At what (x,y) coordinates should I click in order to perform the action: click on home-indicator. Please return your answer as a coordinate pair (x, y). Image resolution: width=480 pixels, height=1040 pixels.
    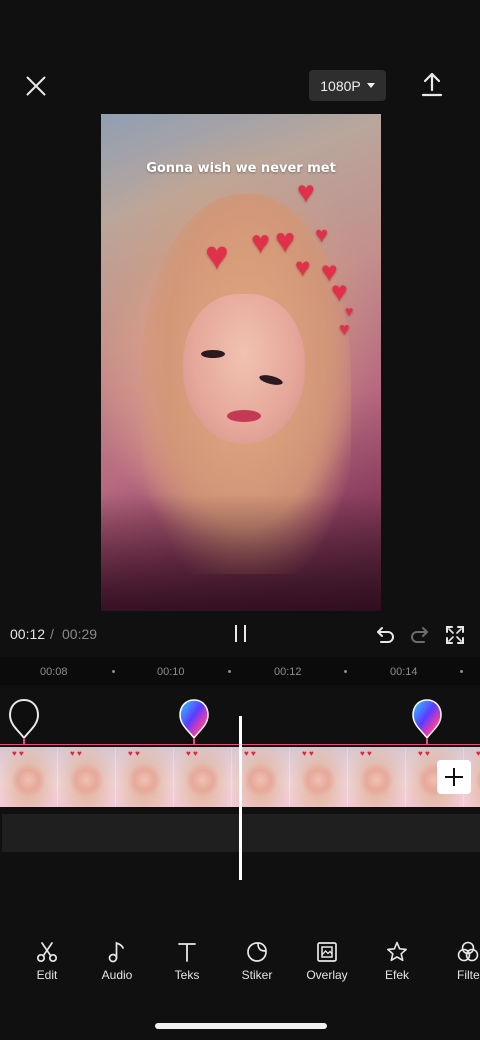
    Looking at the image, I should click on (241, 1026).